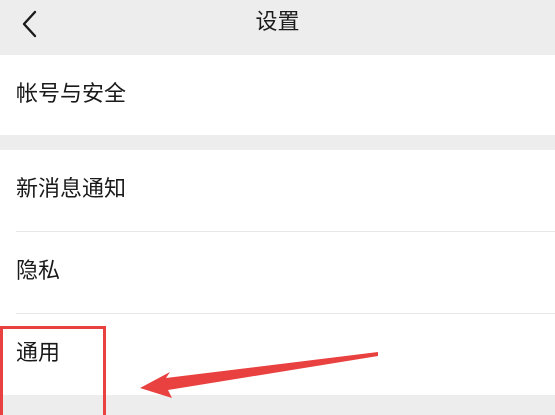 The image size is (555, 415). What do you see at coordinates (38, 353) in the screenshot?
I see `settings-item-label: 通用` at bounding box center [38, 353].